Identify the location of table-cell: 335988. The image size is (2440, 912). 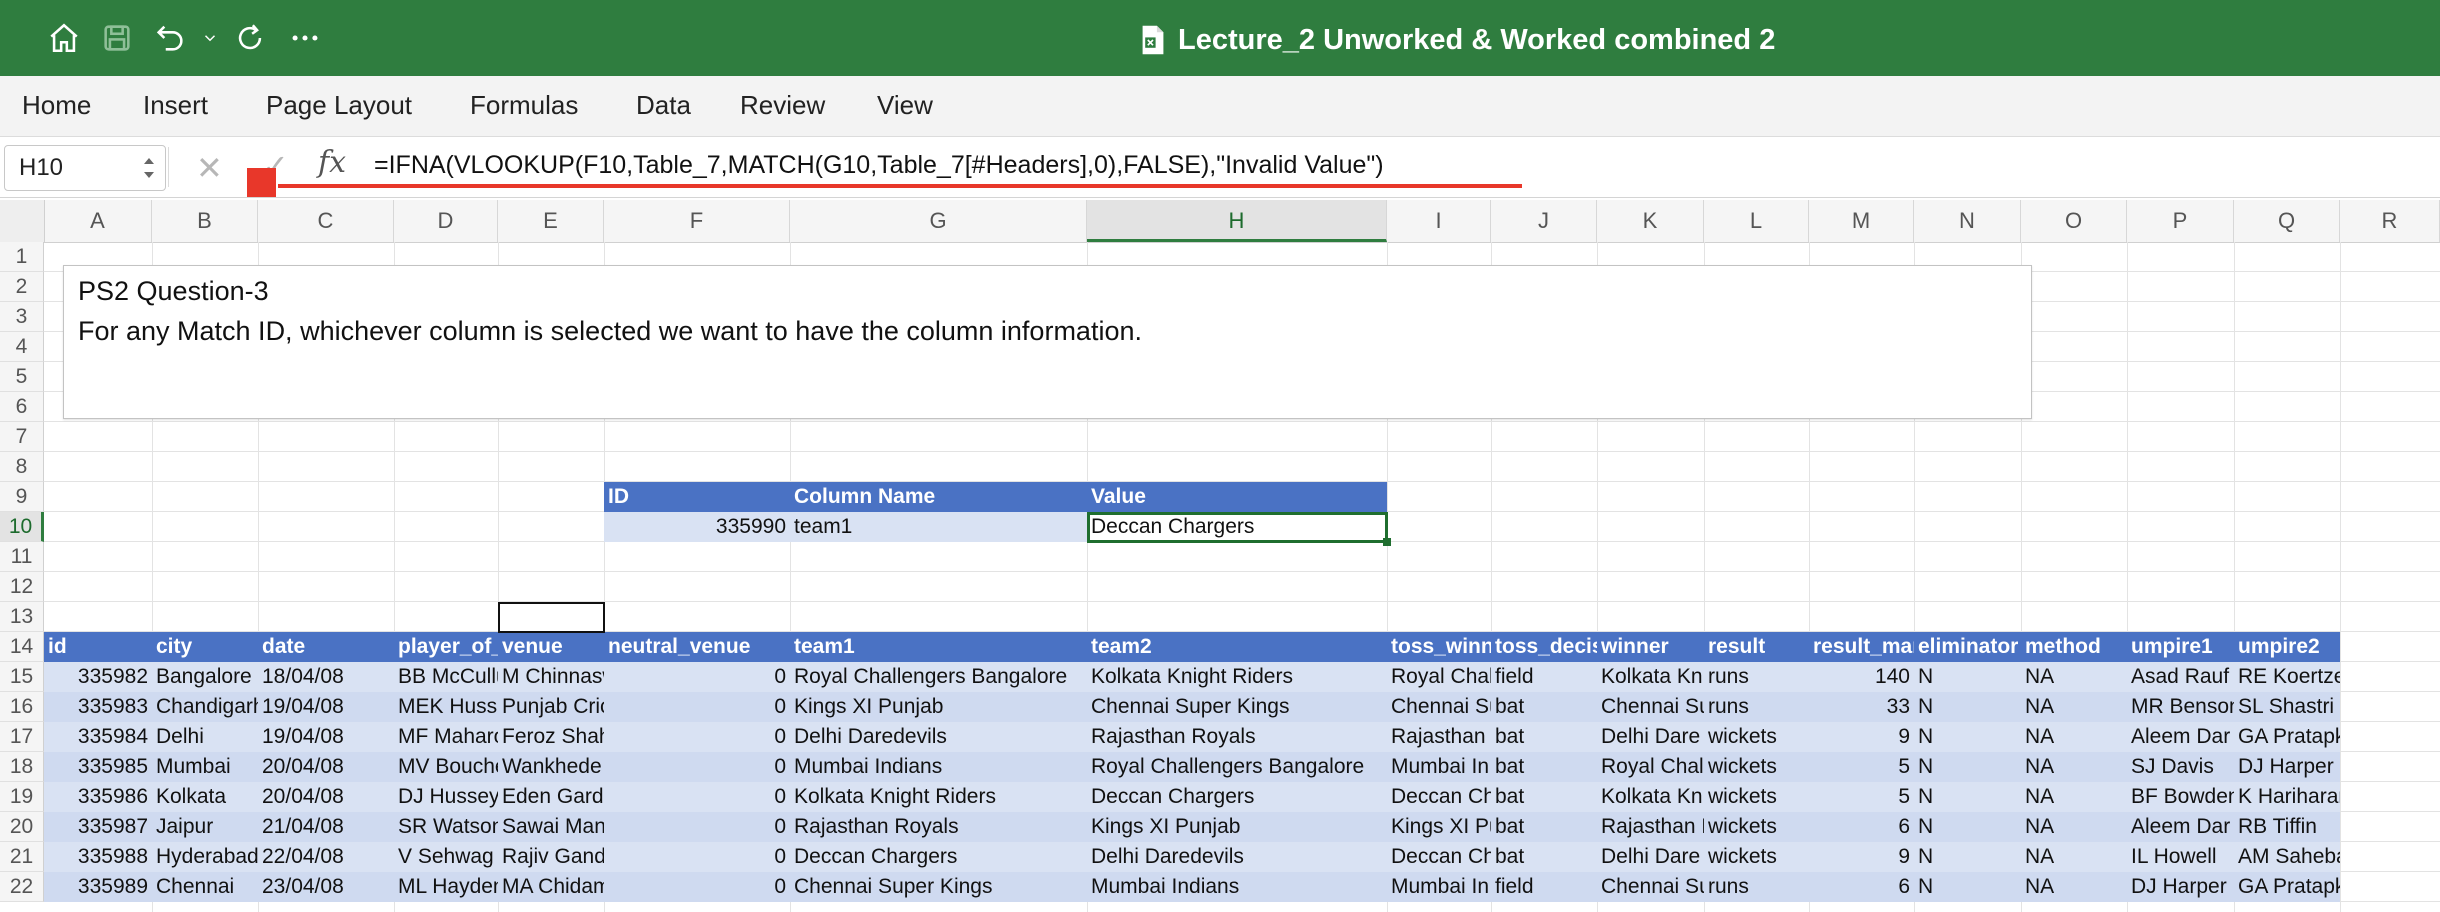
(98, 857).